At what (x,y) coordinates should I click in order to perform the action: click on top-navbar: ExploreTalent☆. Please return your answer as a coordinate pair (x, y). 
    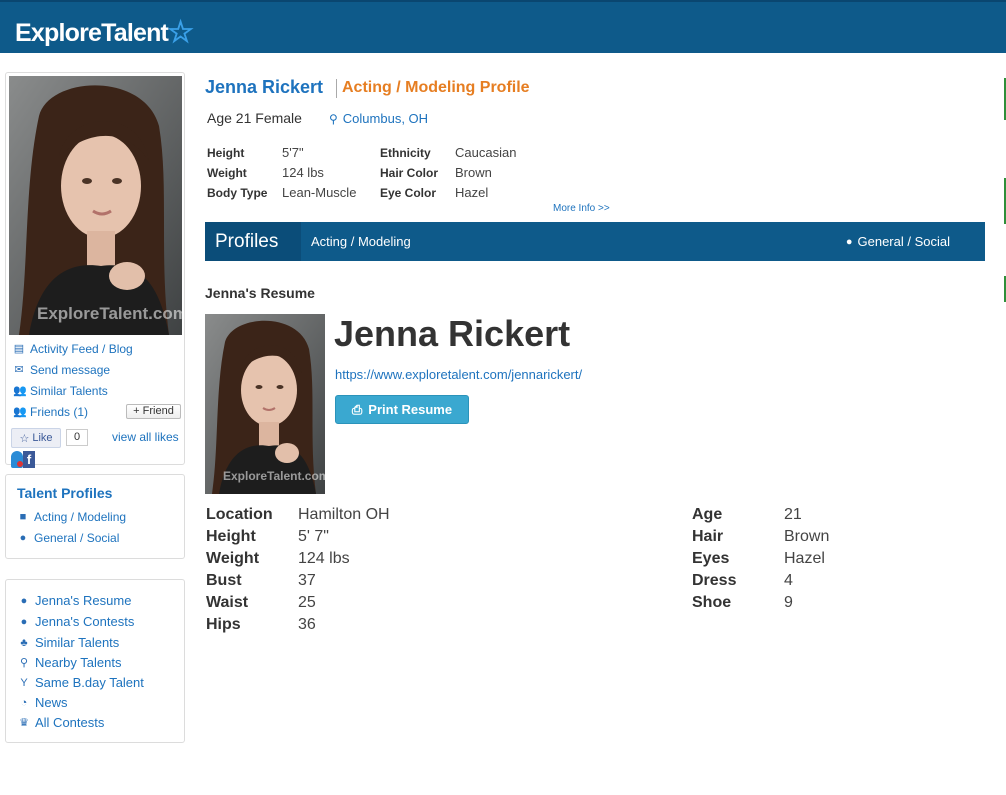
    Looking at the image, I should click on (503, 26).